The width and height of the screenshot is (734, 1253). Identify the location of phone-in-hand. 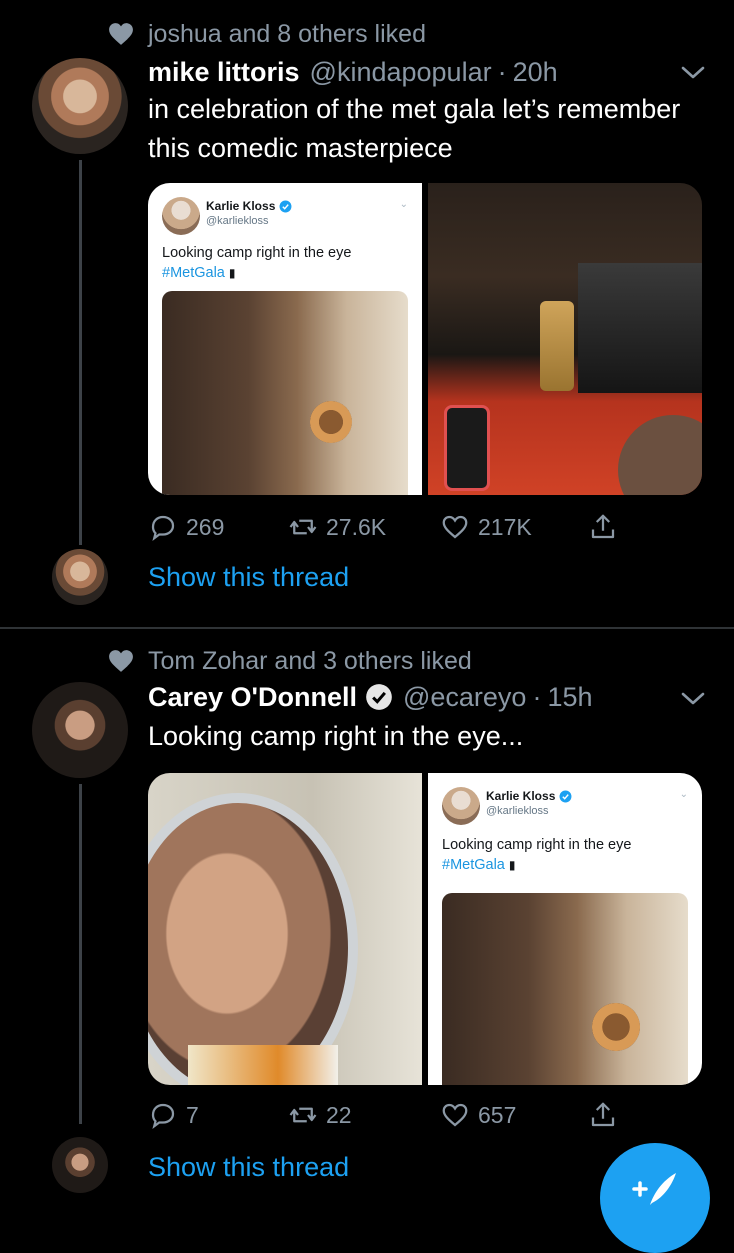
(467, 448).